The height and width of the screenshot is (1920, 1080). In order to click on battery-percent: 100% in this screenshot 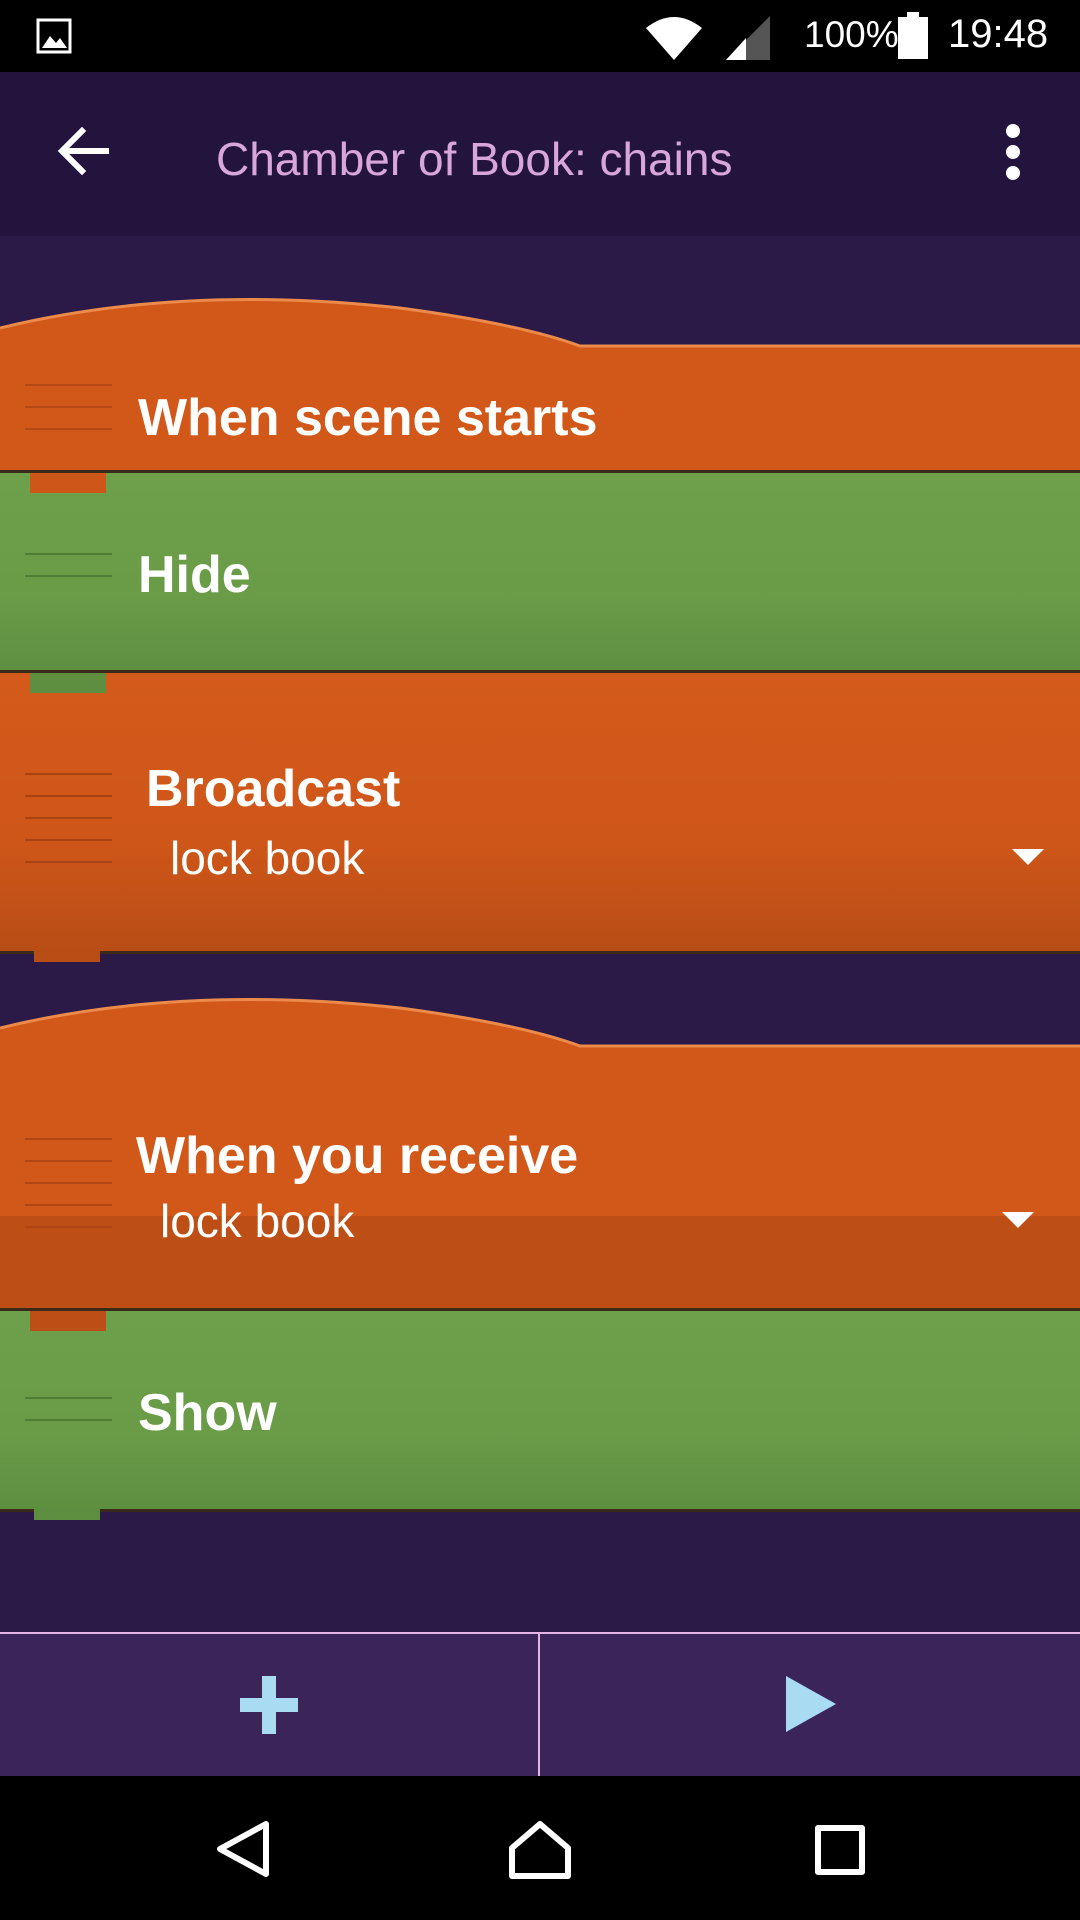, I will do `click(851, 34)`.